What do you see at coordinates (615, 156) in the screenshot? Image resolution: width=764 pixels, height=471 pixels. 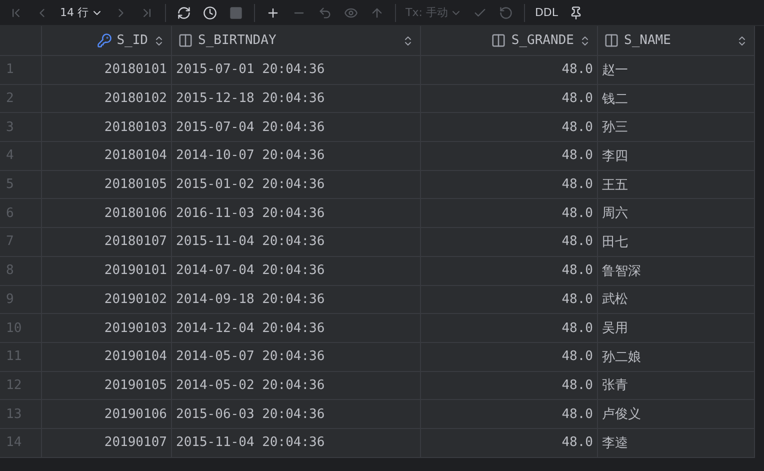 I see `cell-value: 李四` at bounding box center [615, 156].